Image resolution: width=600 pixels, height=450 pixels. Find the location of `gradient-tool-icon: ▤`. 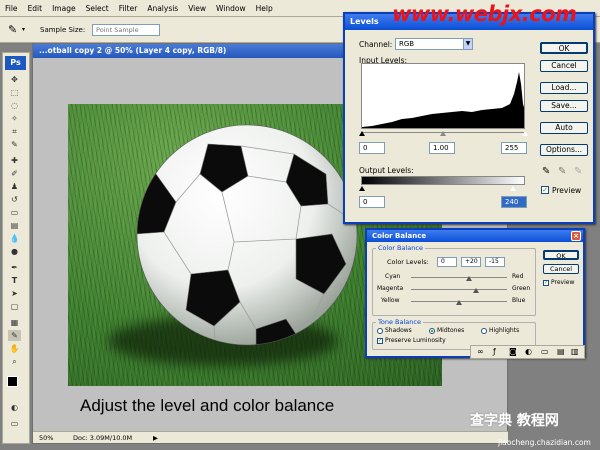

gradient-tool-icon: ▤ is located at coordinates (14, 225).